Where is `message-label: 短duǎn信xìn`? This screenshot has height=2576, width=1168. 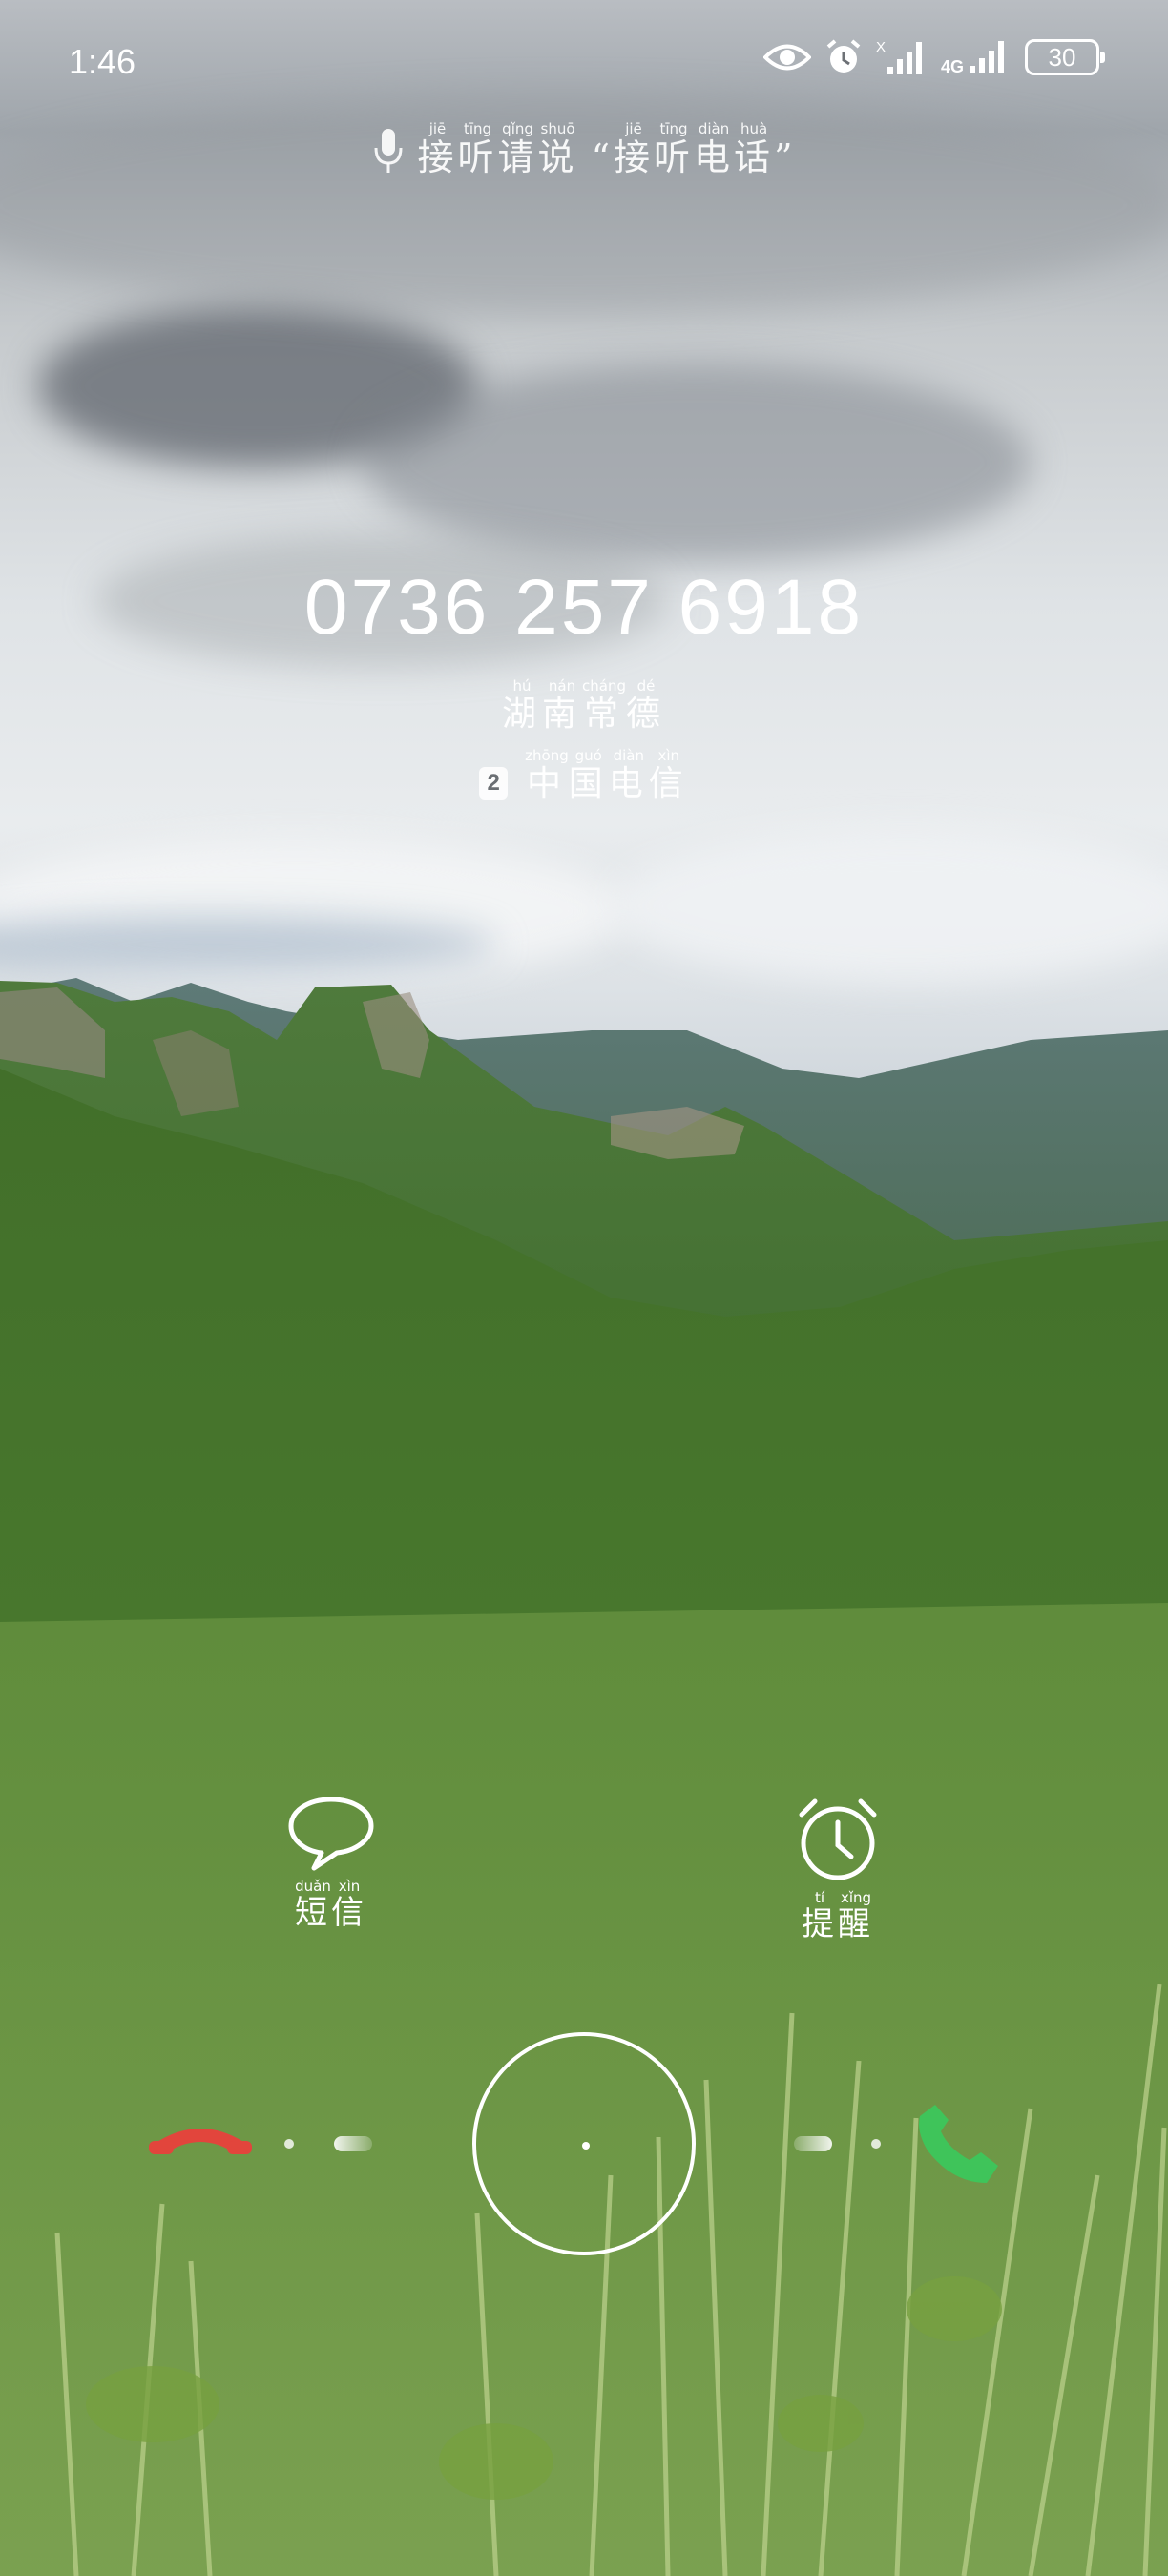
message-label: 短duǎn信xìn is located at coordinates (331, 1905).